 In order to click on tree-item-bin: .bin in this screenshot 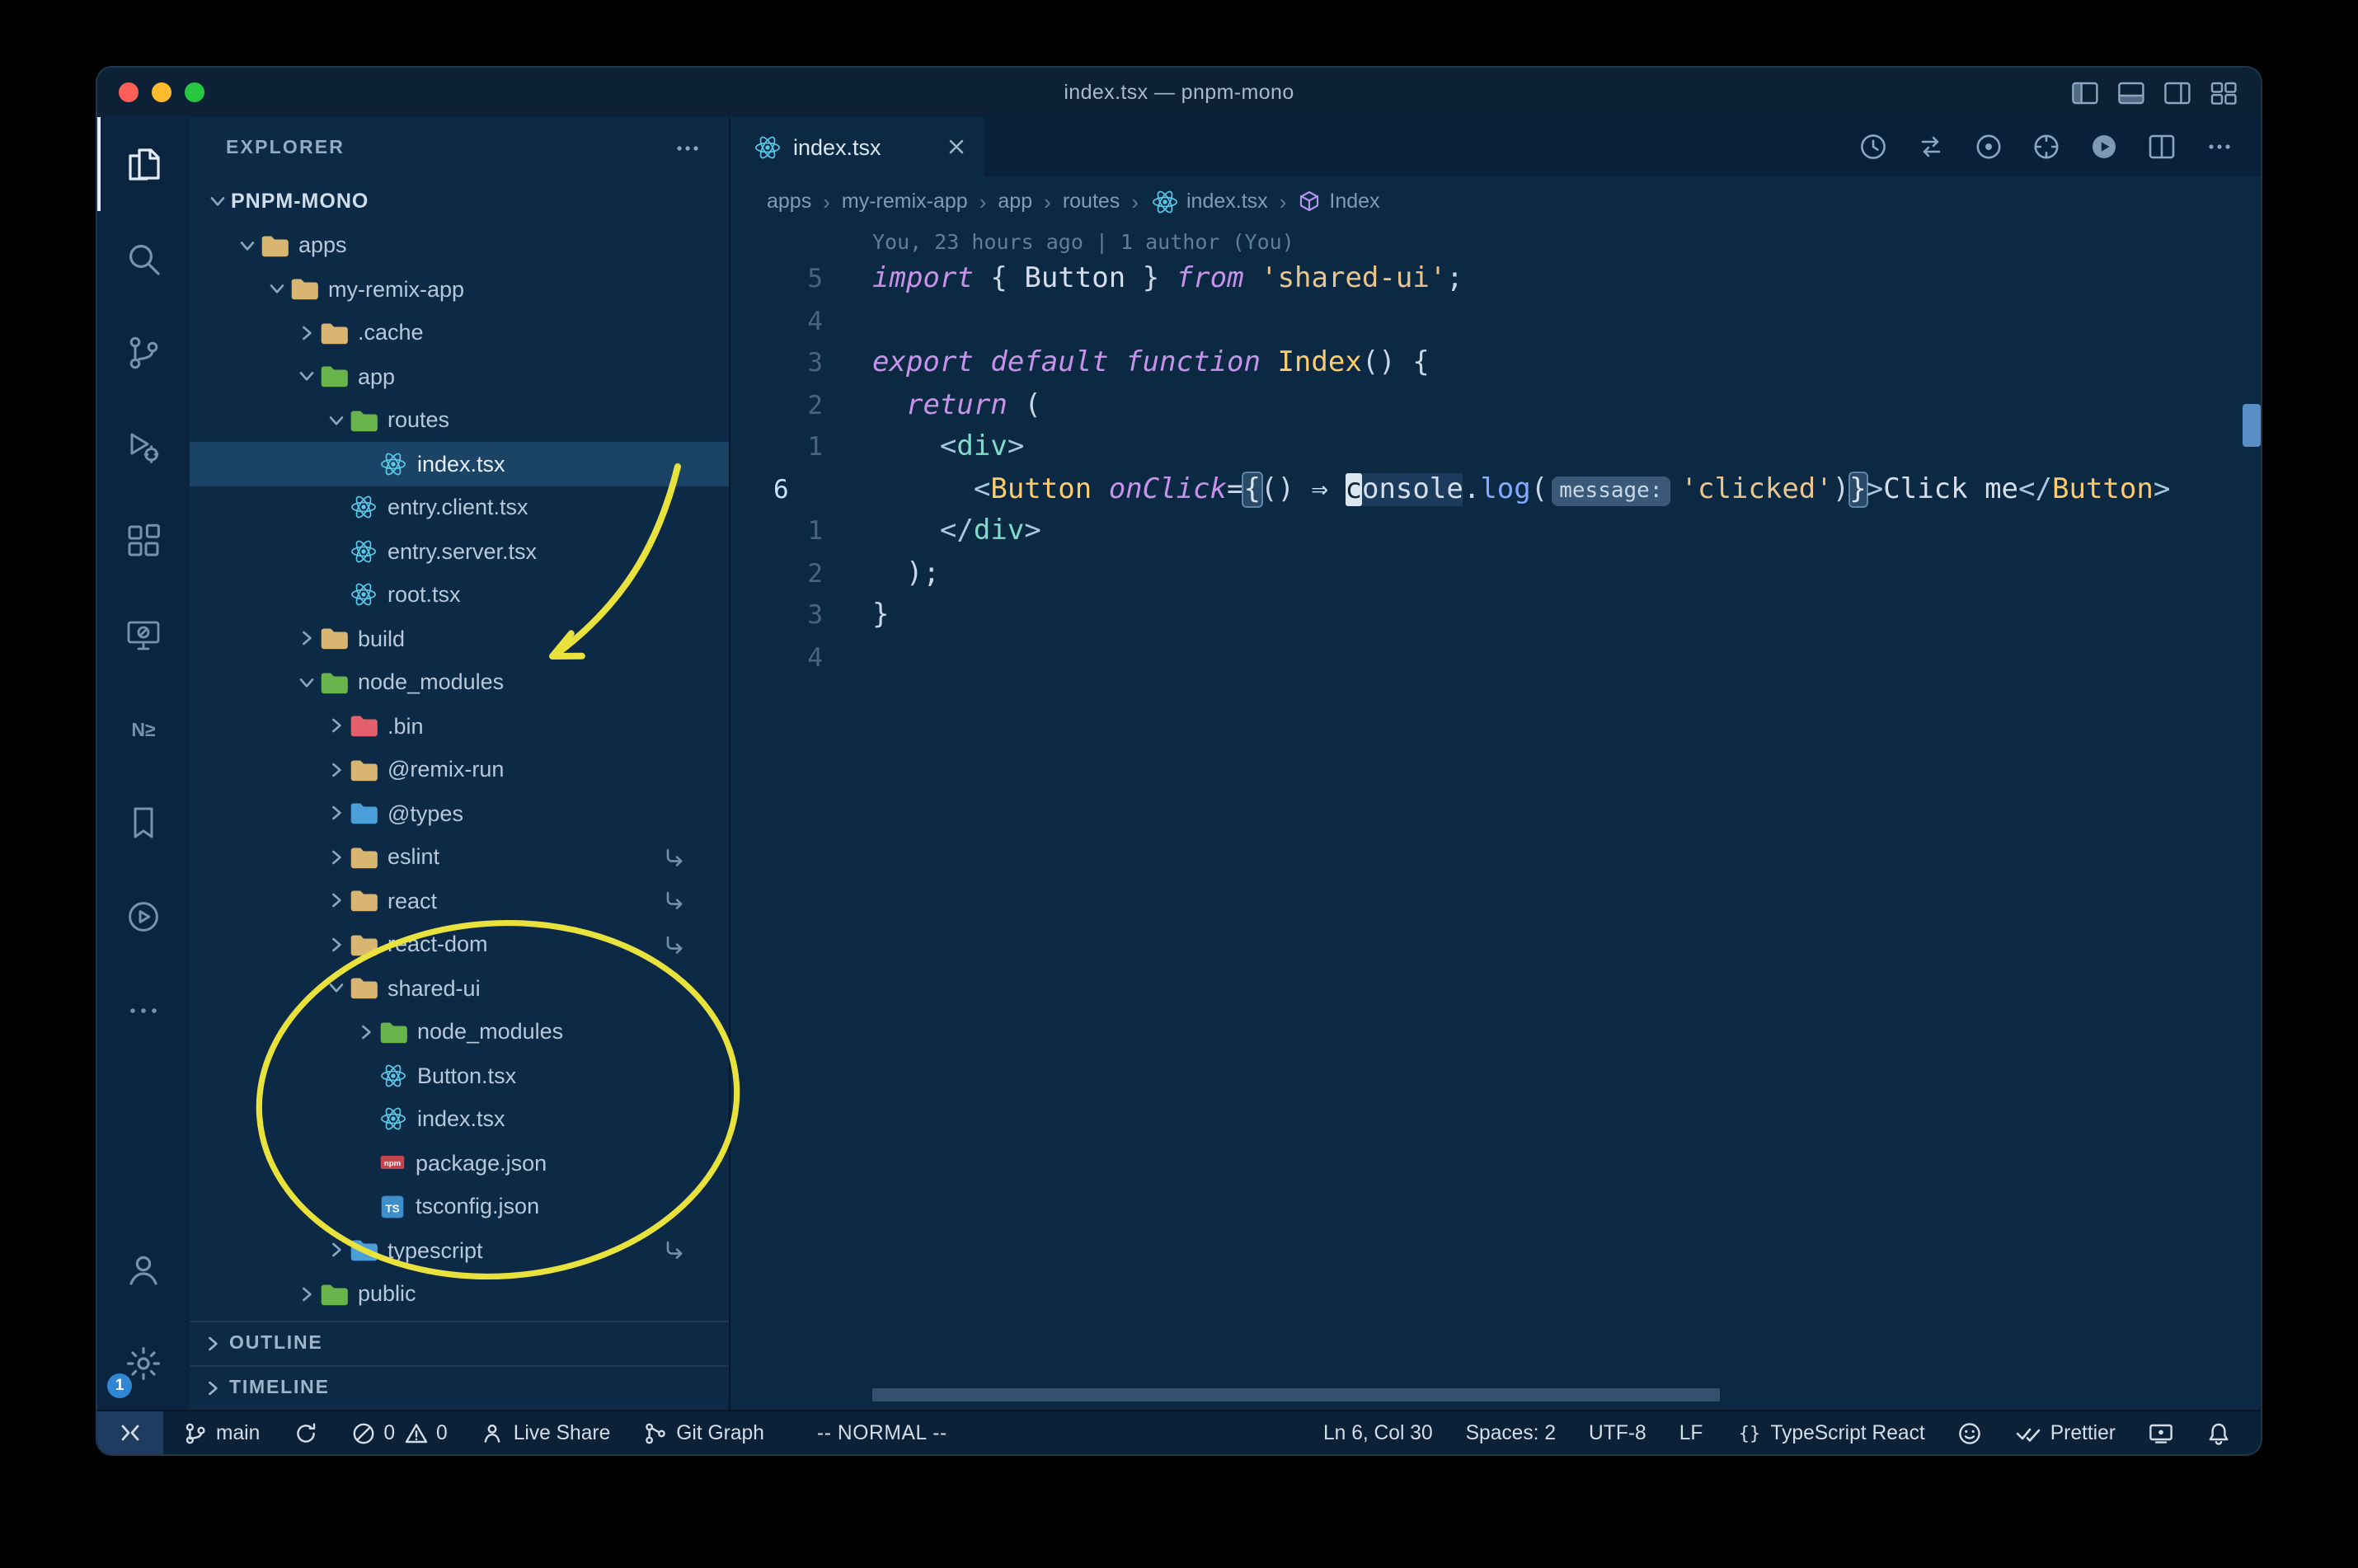, I will do `click(459, 726)`.